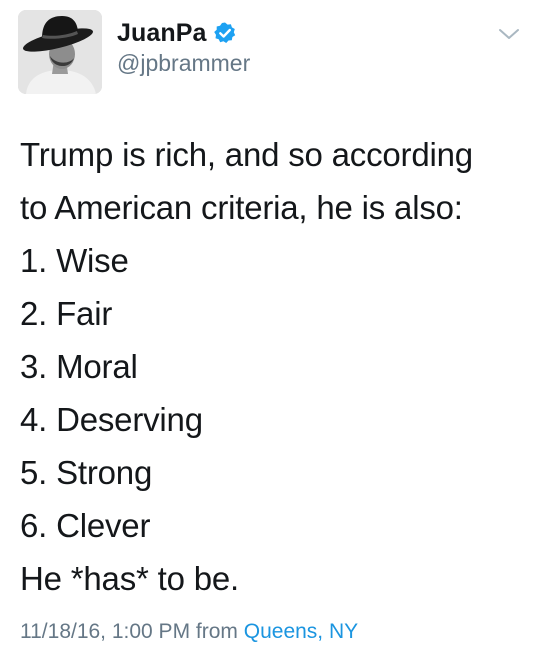  What do you see at coordinates (85, 525) in the screenshot?
I see `tweet-text-line: 6. Clever` at bounding box center [85, 525].